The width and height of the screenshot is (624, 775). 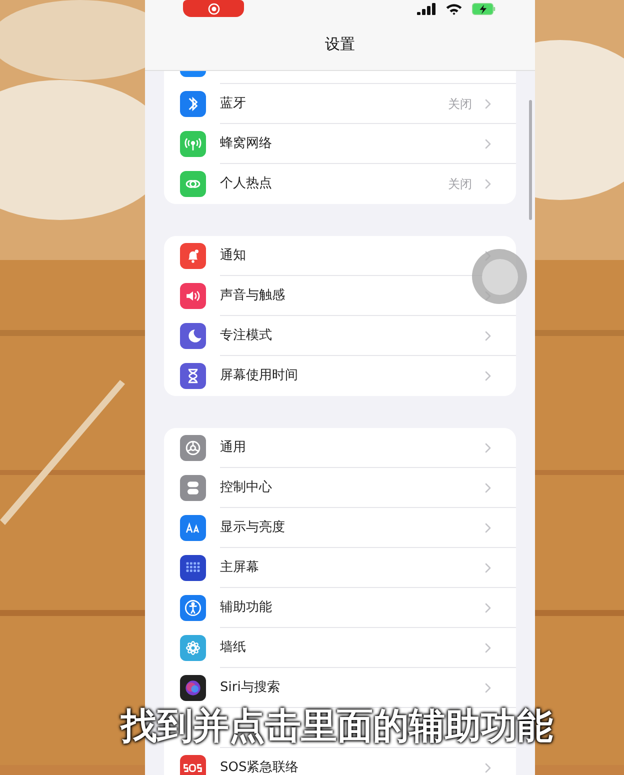 I want to click on control-icon, so click(x=193, y=488).